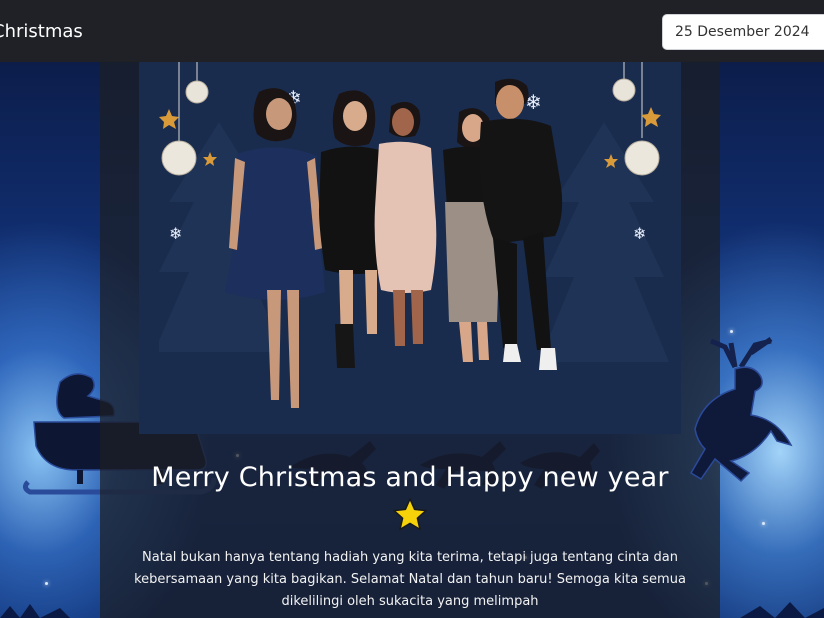 The height and width of the screenshot is (618, 824). What do you see at coordinates (410, 477) in the screenshot?
I see `greeting-title: Merry Christmas and Happy new year` at bounding box center [410, 477].